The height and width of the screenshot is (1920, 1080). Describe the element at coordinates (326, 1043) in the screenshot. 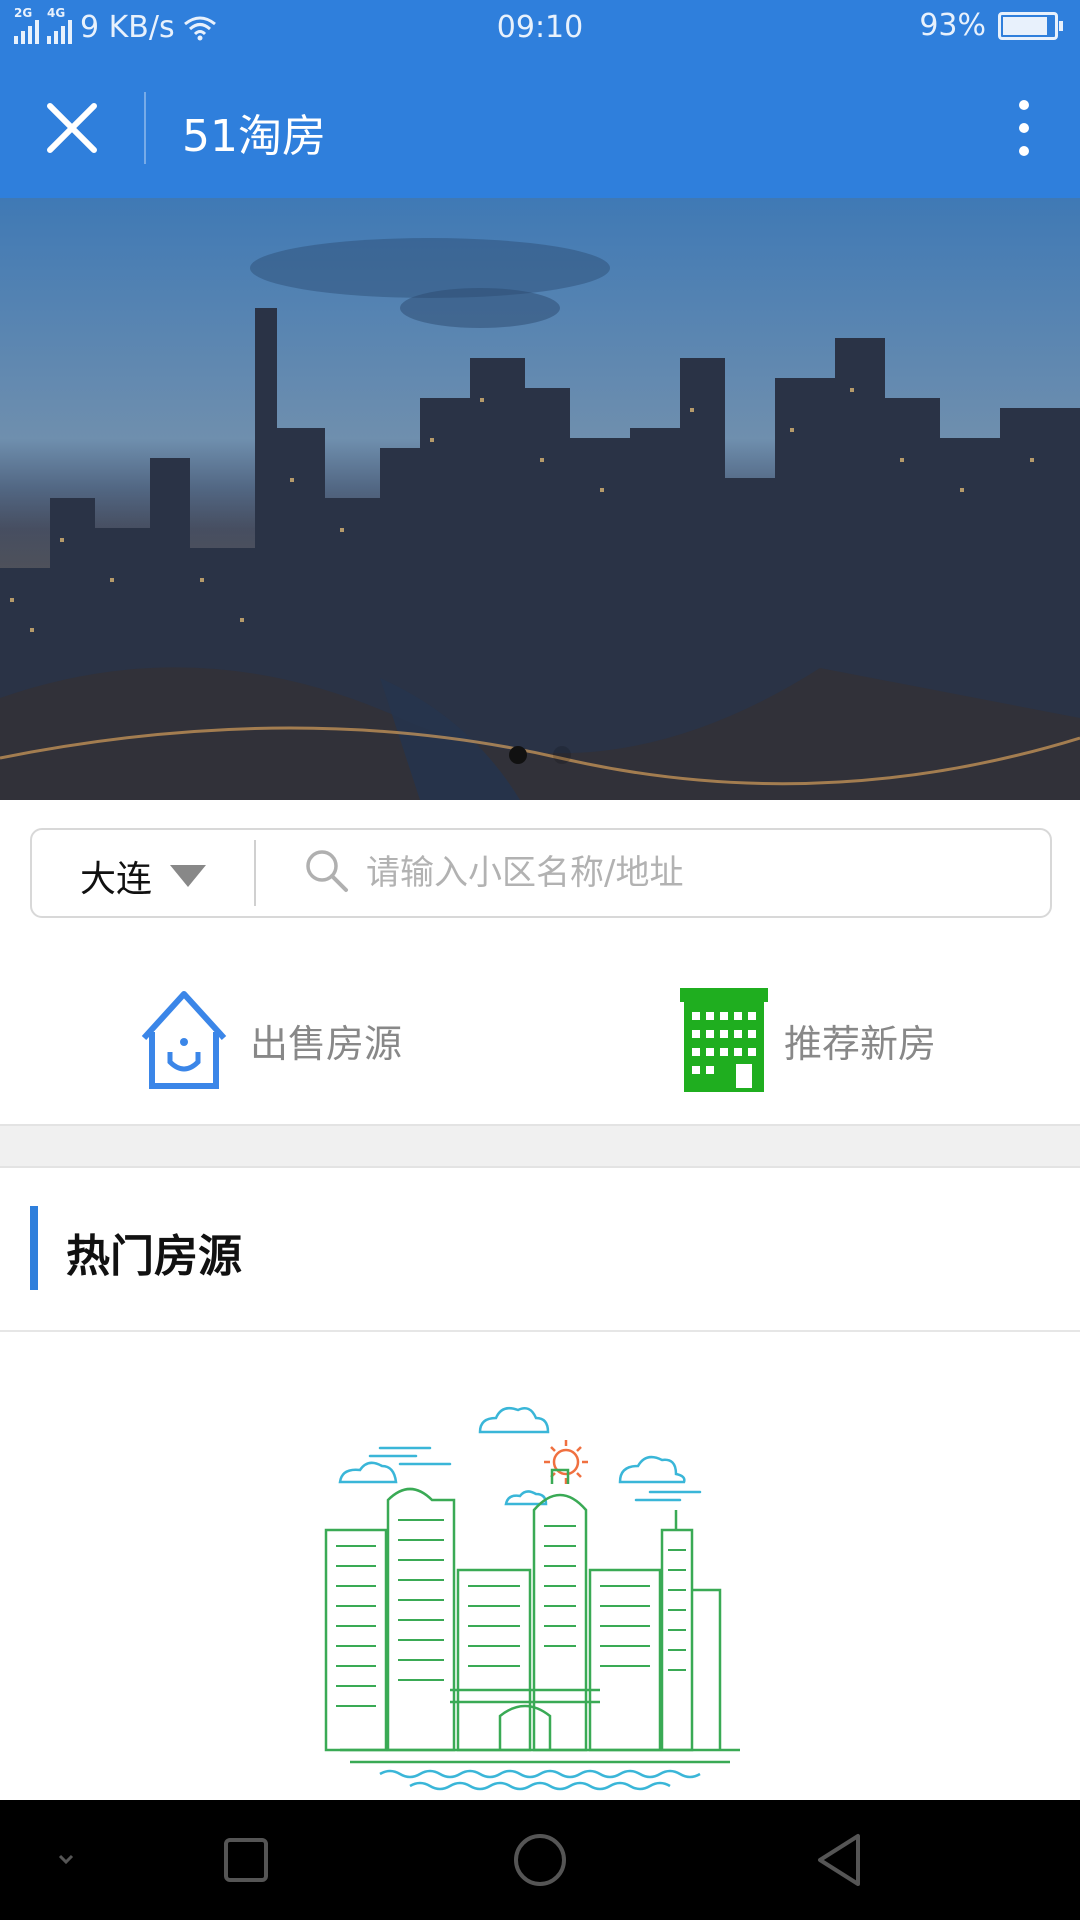

I see `sale-listings-label: 出售房源` at that location.